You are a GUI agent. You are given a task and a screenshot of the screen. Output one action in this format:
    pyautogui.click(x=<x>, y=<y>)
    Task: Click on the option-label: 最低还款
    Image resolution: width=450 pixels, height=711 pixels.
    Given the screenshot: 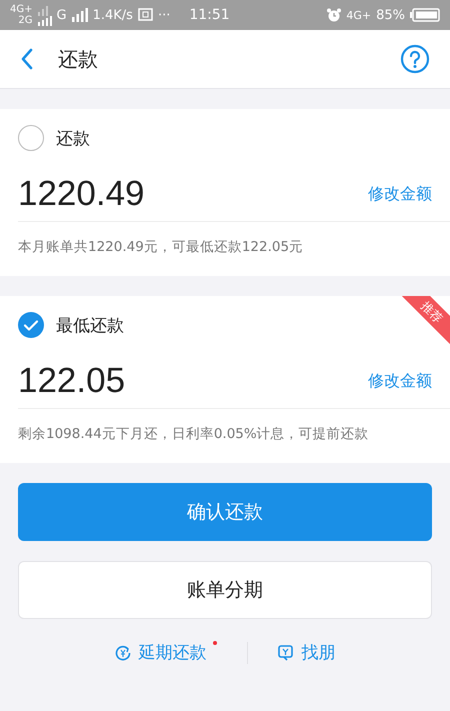 What is the action you would take?
    pyautogui.click(x=90, y=325)
    